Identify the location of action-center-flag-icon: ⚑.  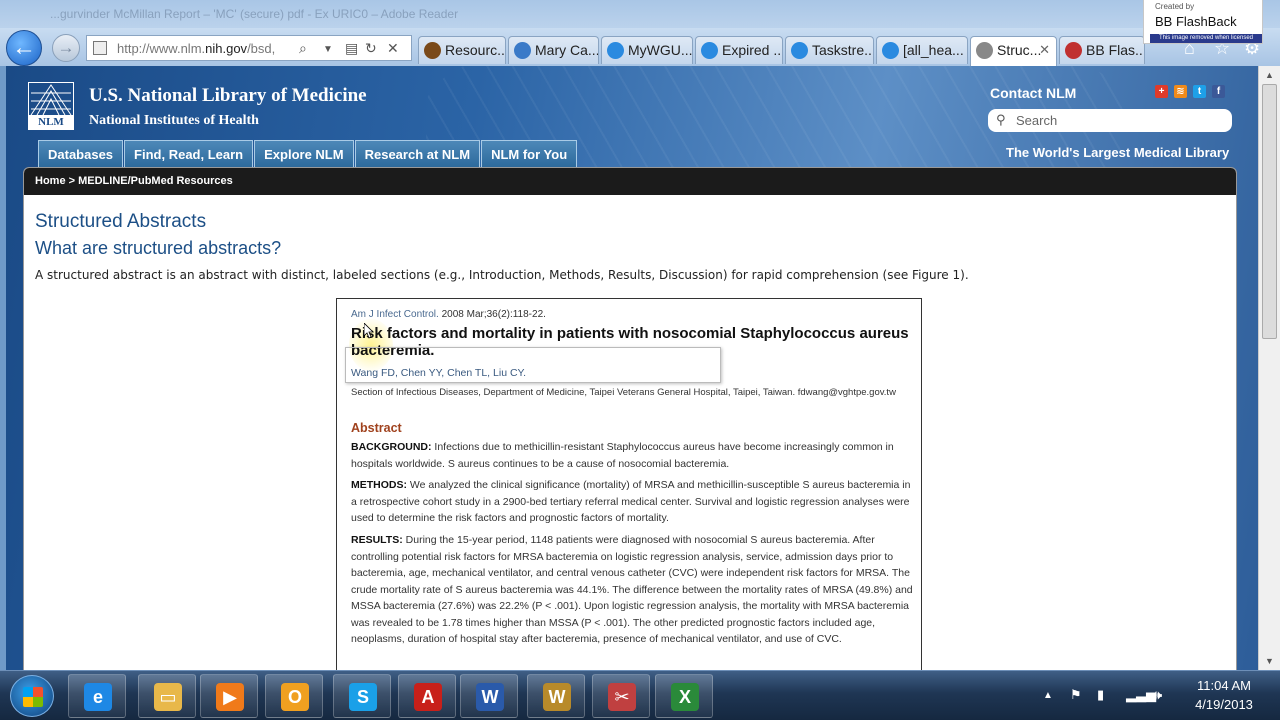
(1076, 695).